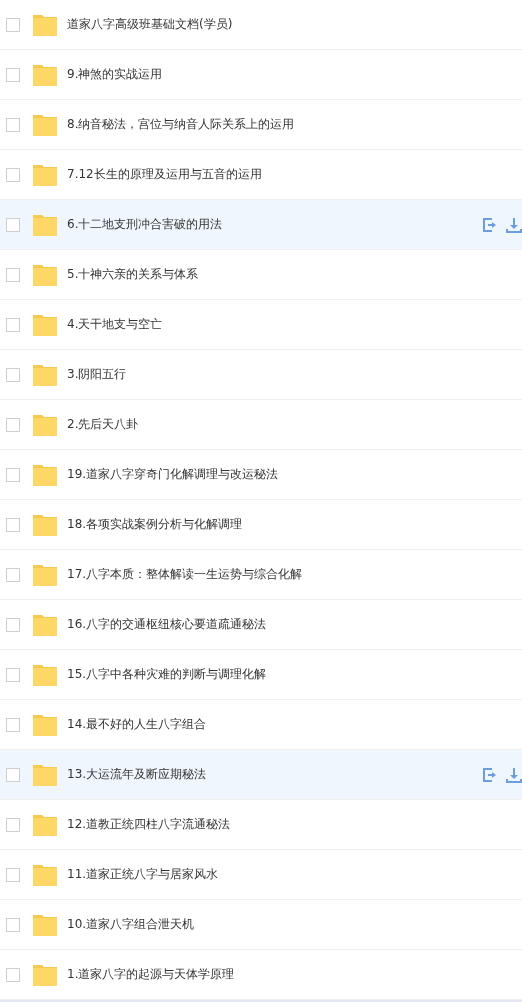  Describe the element at coordinates (173, 474) in the screenshot. I see `folder-name: 19.道家八字穿奇门化解调理与改运秘法` at that location.